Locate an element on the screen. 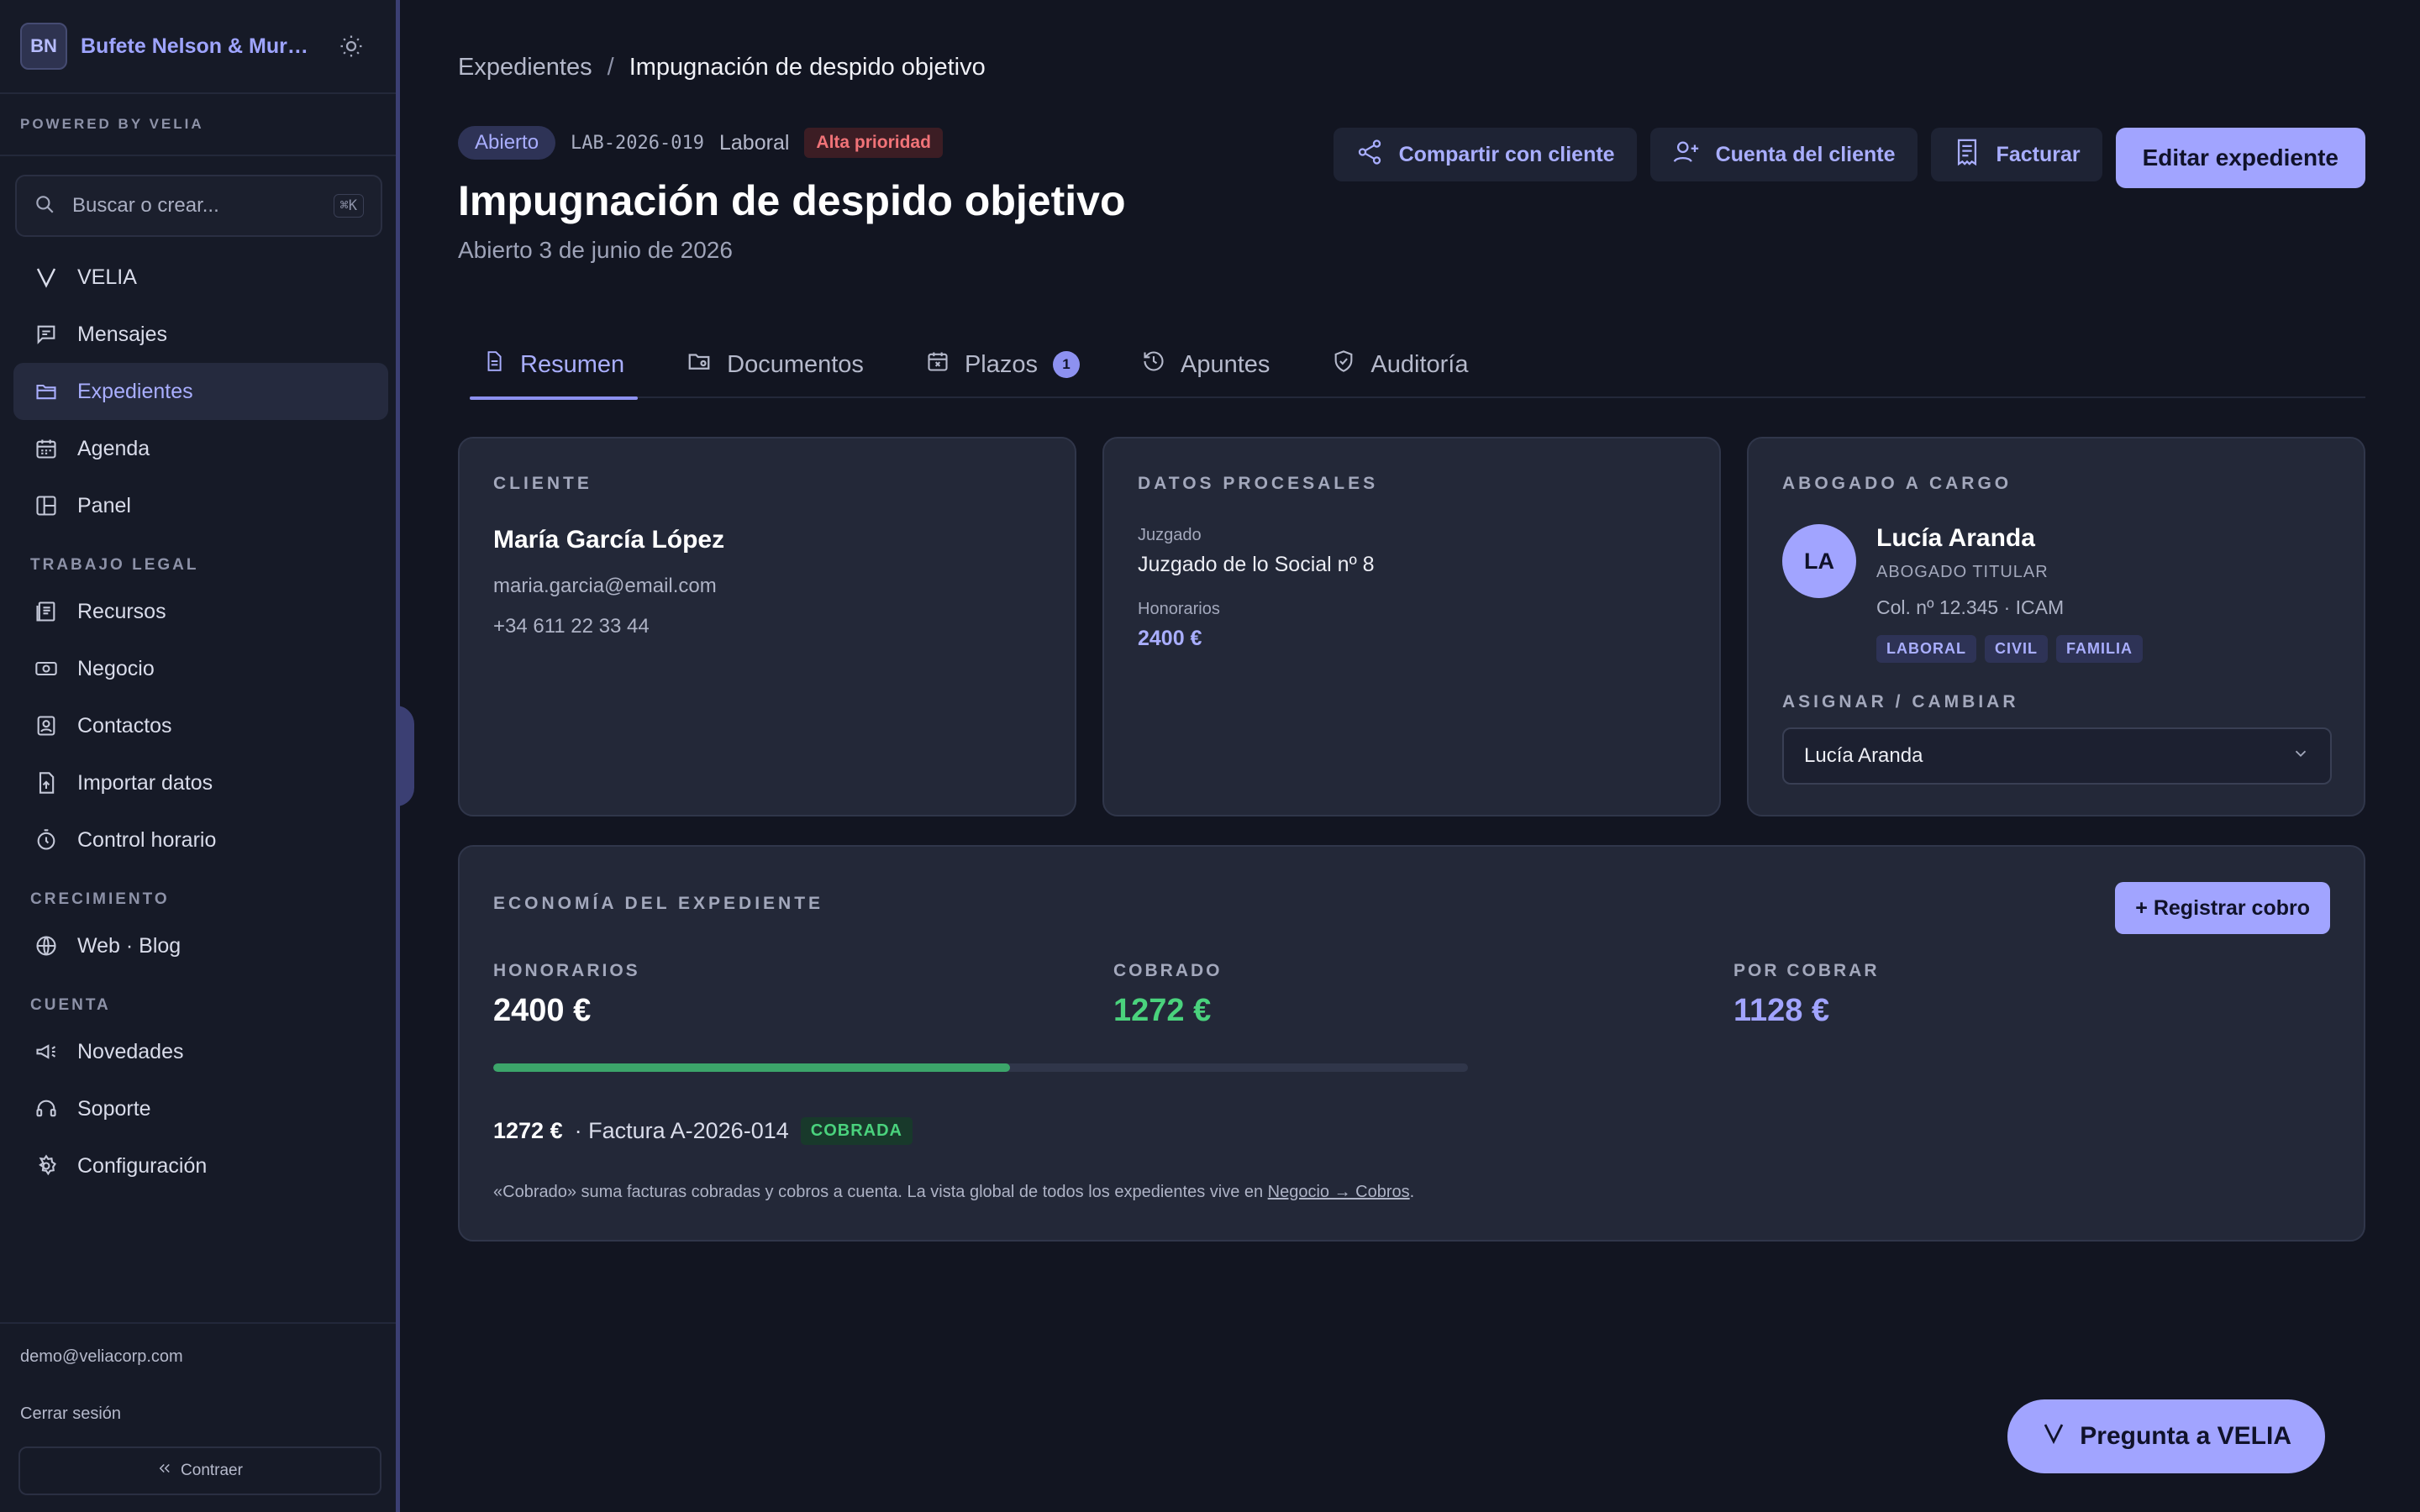  share-with-client-button: Compartir con cliente is located at coordinates (1485, 154).